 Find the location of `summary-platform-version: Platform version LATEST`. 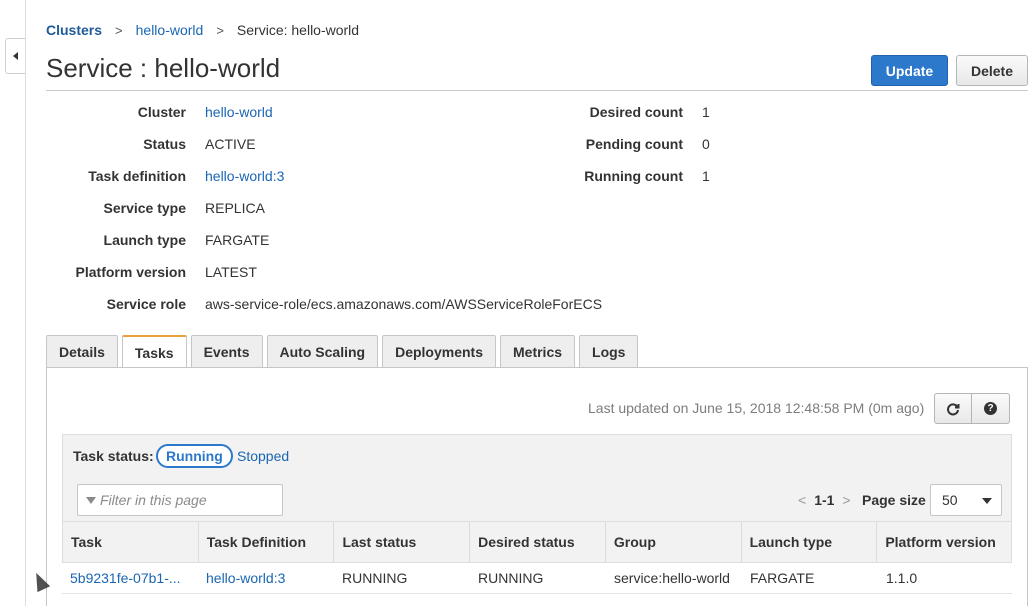

summary-platform-version: Platform version LATEST is located at coordinates (128, 272).